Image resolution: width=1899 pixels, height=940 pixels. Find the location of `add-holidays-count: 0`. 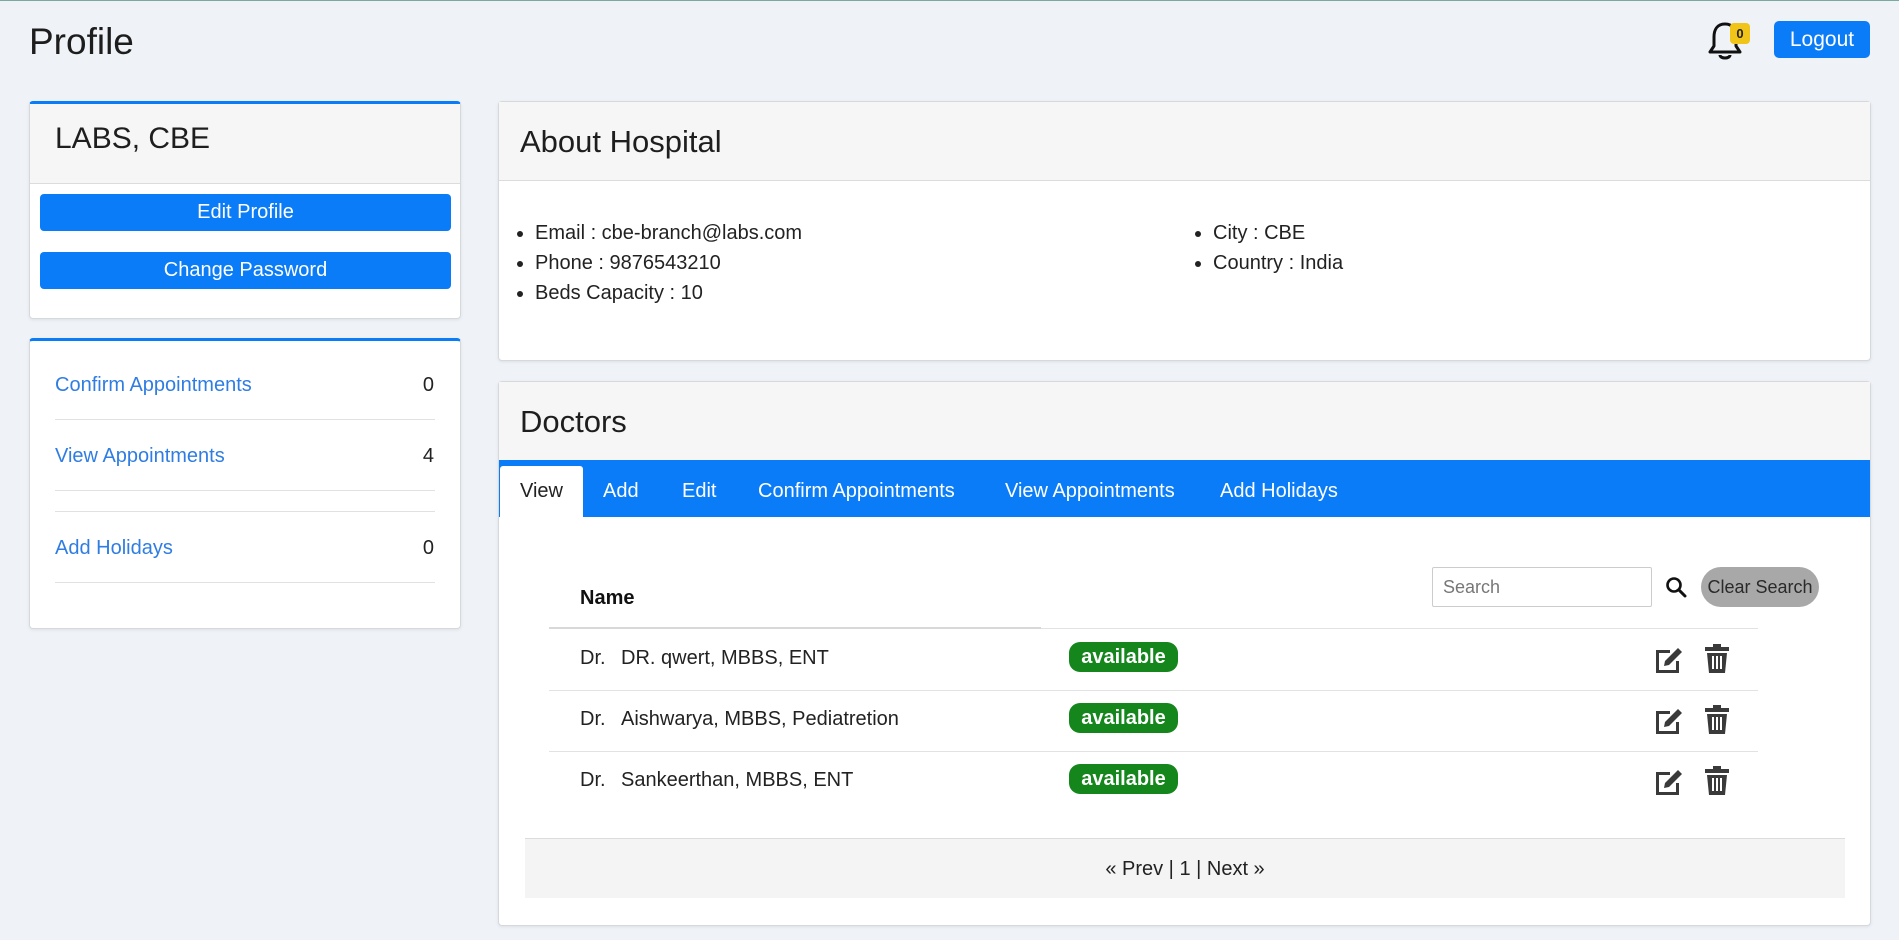

add-holidays-count: 0 is located at coordinates (428, 548).